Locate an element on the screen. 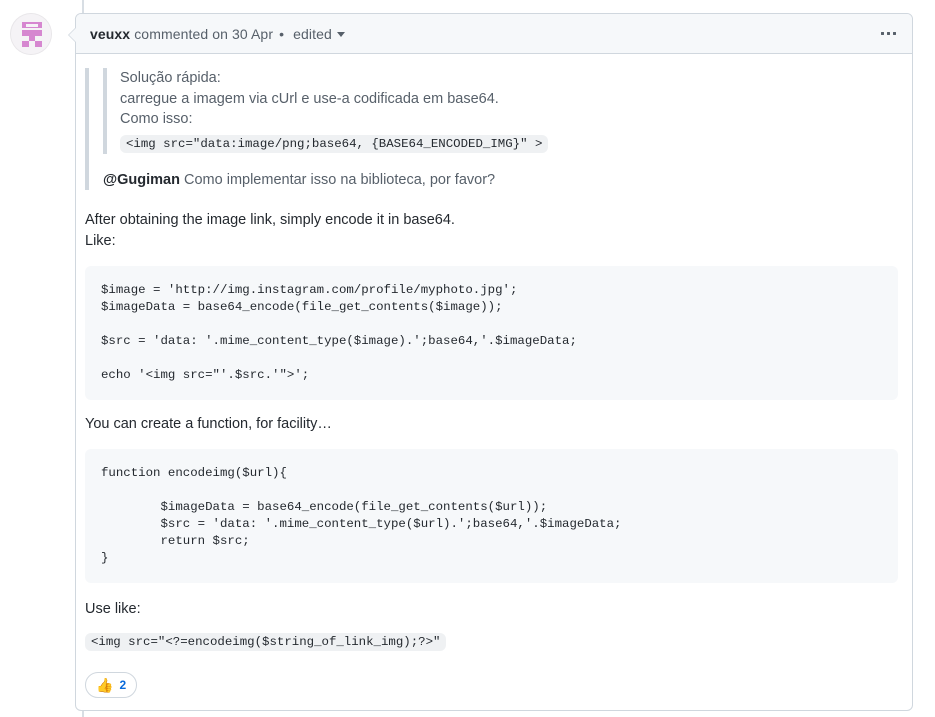  comment-byline: veuxx commented on 30 Apr • edited is located at coordinates (217, 34).